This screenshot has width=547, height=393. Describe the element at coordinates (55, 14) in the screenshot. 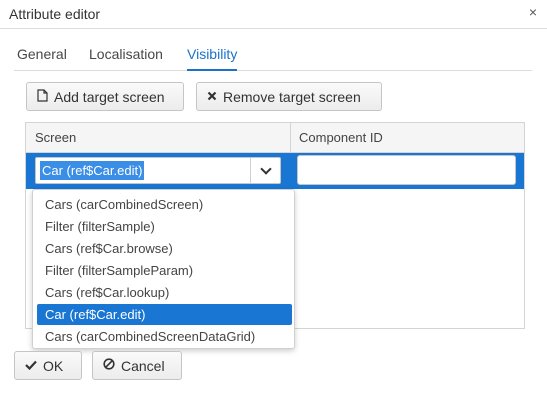

I see `dialog-title: Attribute editor` at that location.